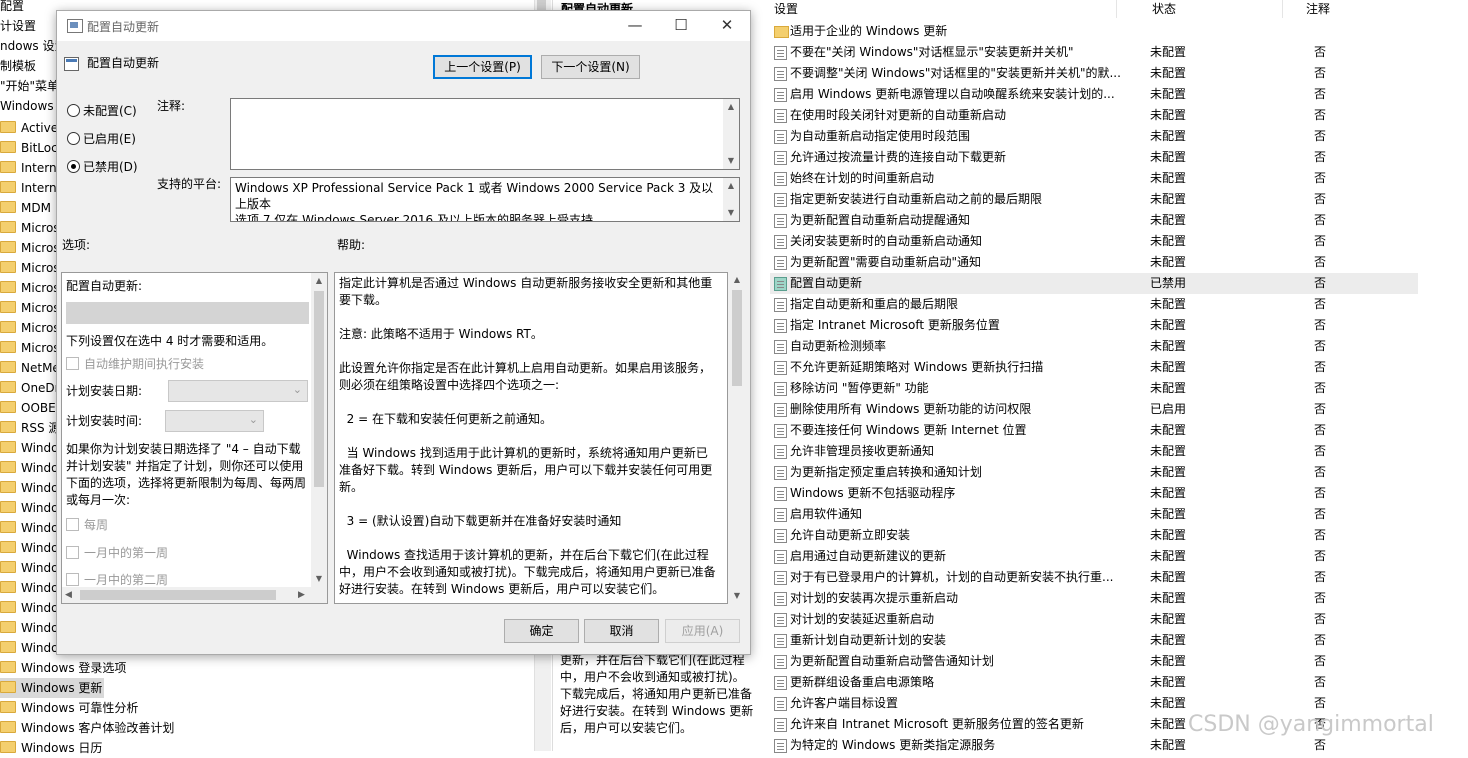 This screenshot has height=758, width=1468. What do you see at coordinates (1164, 9) in the screenshot?
I see `column-header-state: 状态` at bounding box center [1164, 9].